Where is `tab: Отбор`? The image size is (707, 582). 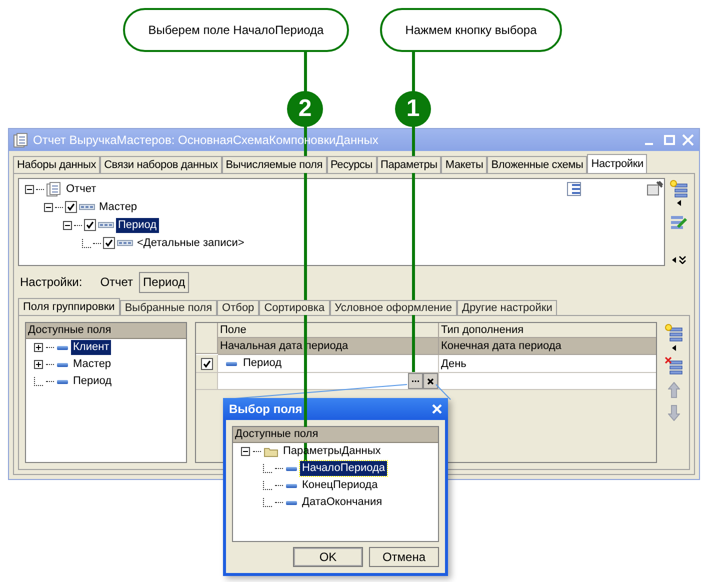 tab: Отбор is located at coordinates (238, 307).